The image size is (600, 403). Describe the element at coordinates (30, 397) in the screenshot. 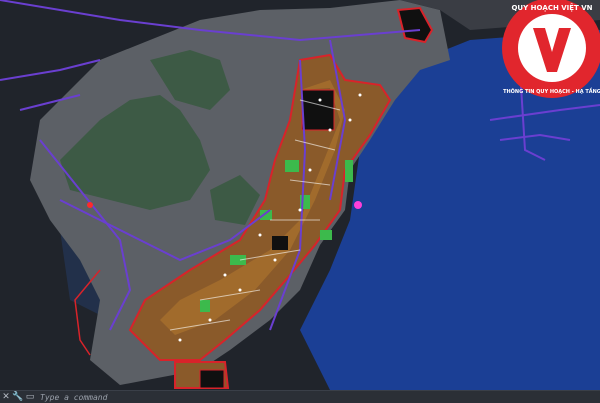

I see `command-prompt-icon: ▭` at that location.